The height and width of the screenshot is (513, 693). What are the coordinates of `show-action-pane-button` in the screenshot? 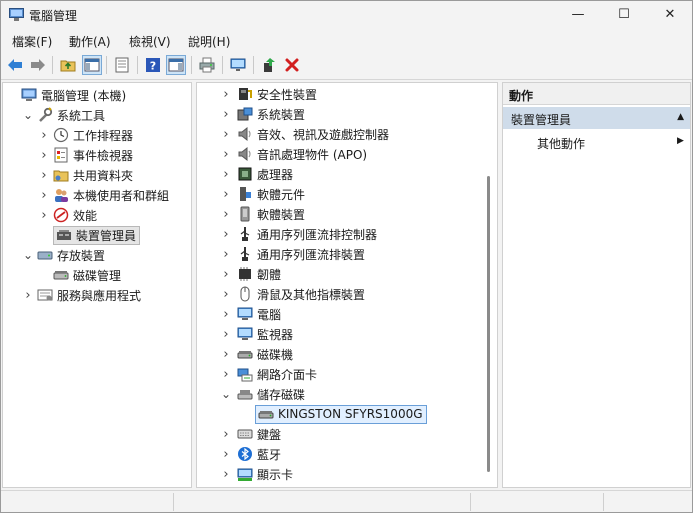 It's located at (176, 65).